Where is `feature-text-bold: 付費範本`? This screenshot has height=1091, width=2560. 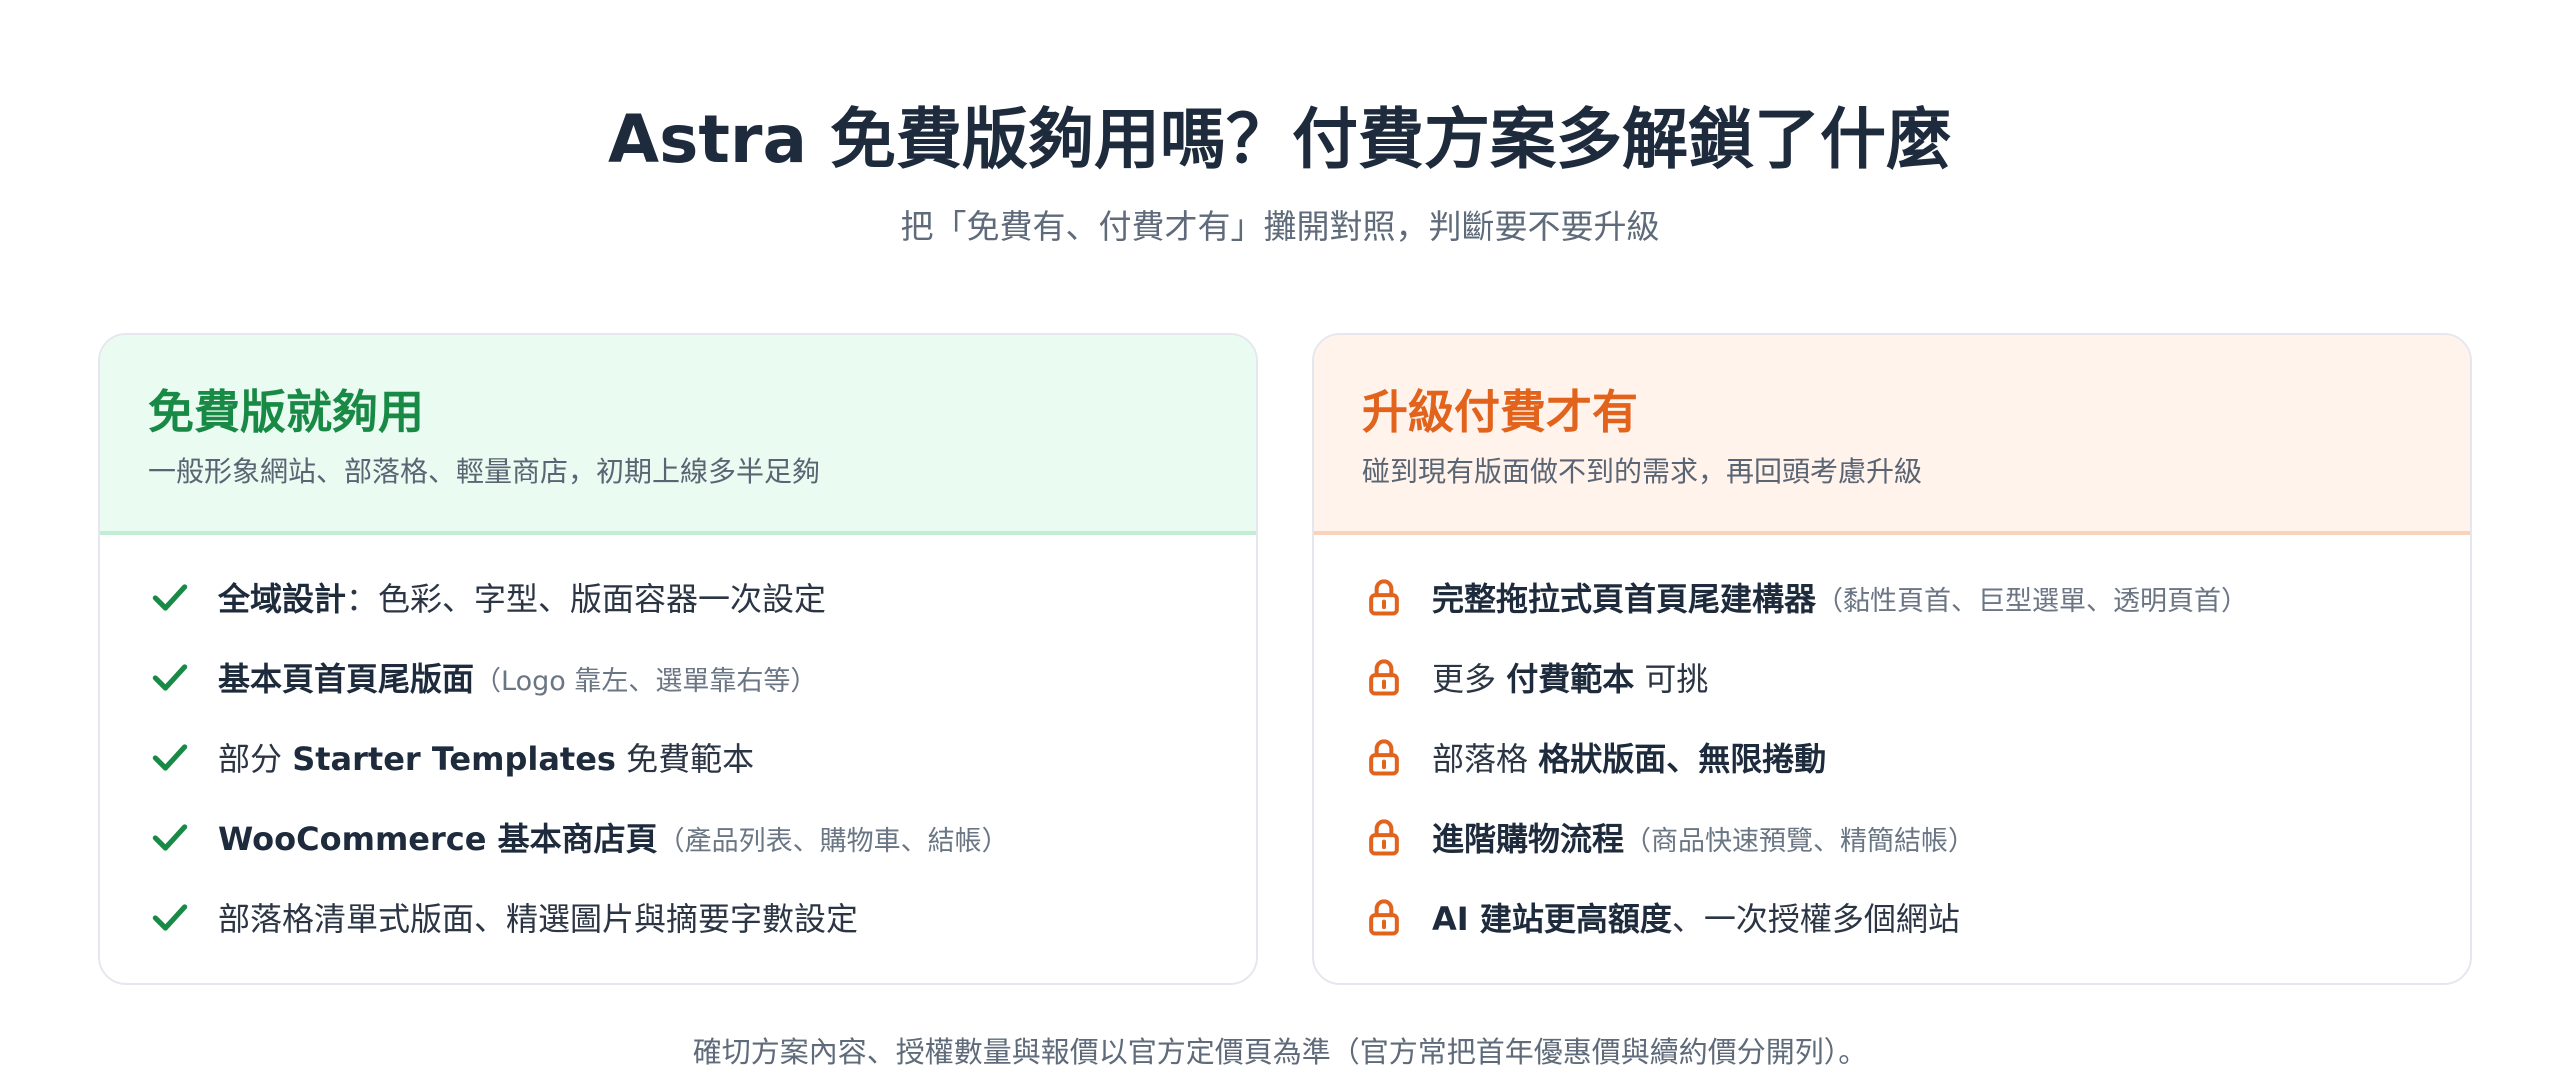 feature-text-bold: 付費範本 is located at coordinates (1570, 679).